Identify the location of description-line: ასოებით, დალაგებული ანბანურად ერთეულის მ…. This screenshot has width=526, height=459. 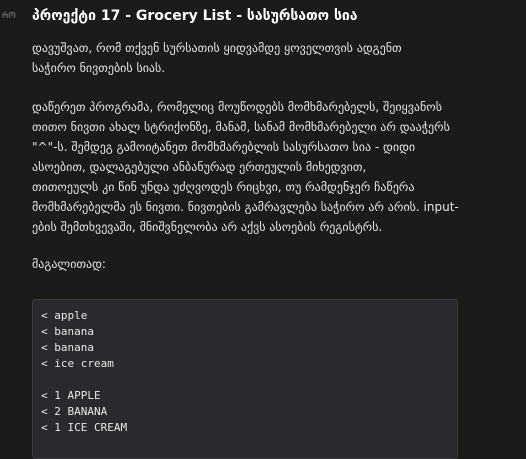
(199, 167).